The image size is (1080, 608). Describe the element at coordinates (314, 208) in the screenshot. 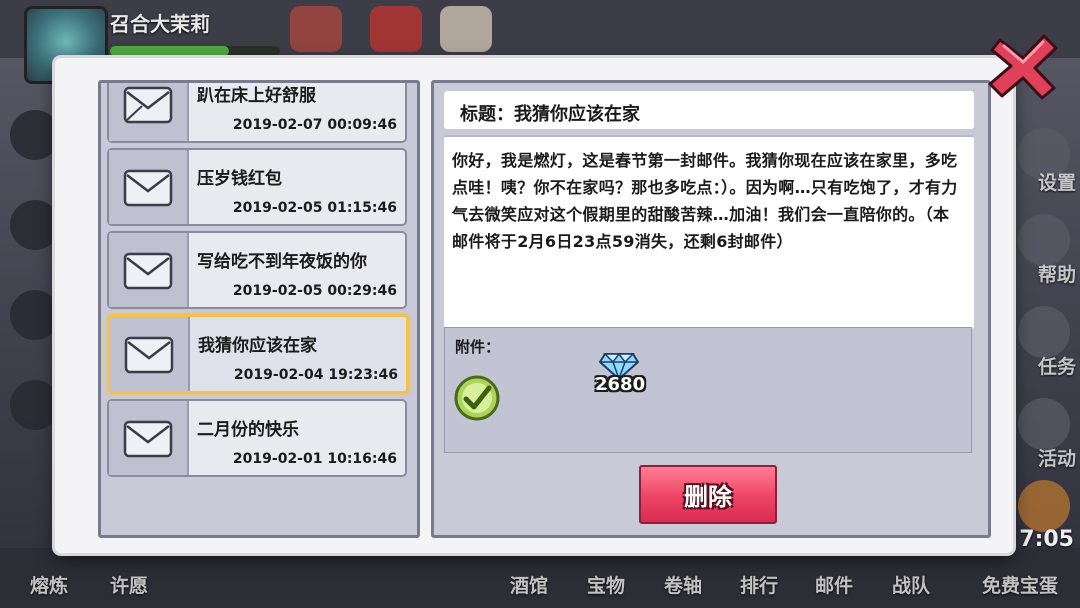

I see `mail-date: 2019-02-05 01:15:46` at that location.